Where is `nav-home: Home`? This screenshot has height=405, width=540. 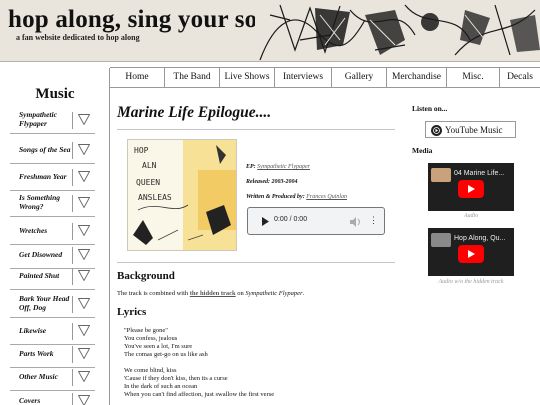
nav-home: Home is located at coordinates (137, 77).